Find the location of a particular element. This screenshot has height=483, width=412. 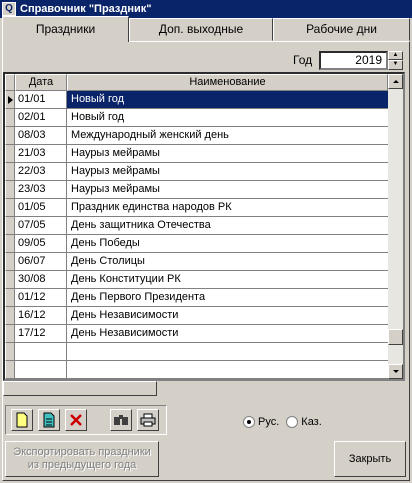

find-button is located at coordinates (121, 420).